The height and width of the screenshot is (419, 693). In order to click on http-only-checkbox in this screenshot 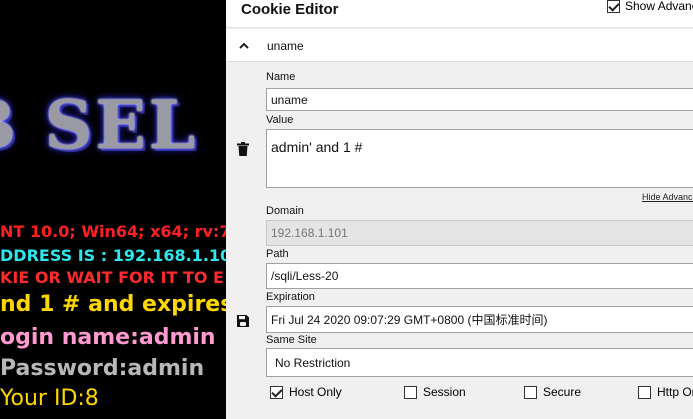, I will do `click(644, 392)`.